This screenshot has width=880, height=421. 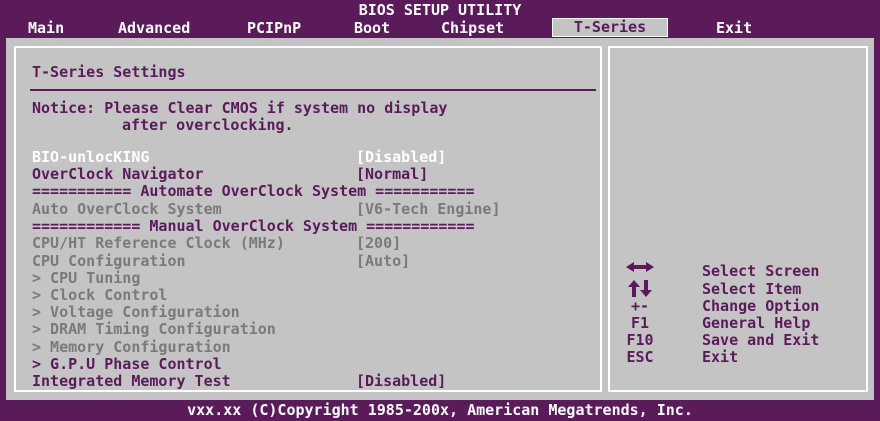 I want to click on item-bio-unlocking-label: BIO-unlocKING, so click(x=90, y=157).